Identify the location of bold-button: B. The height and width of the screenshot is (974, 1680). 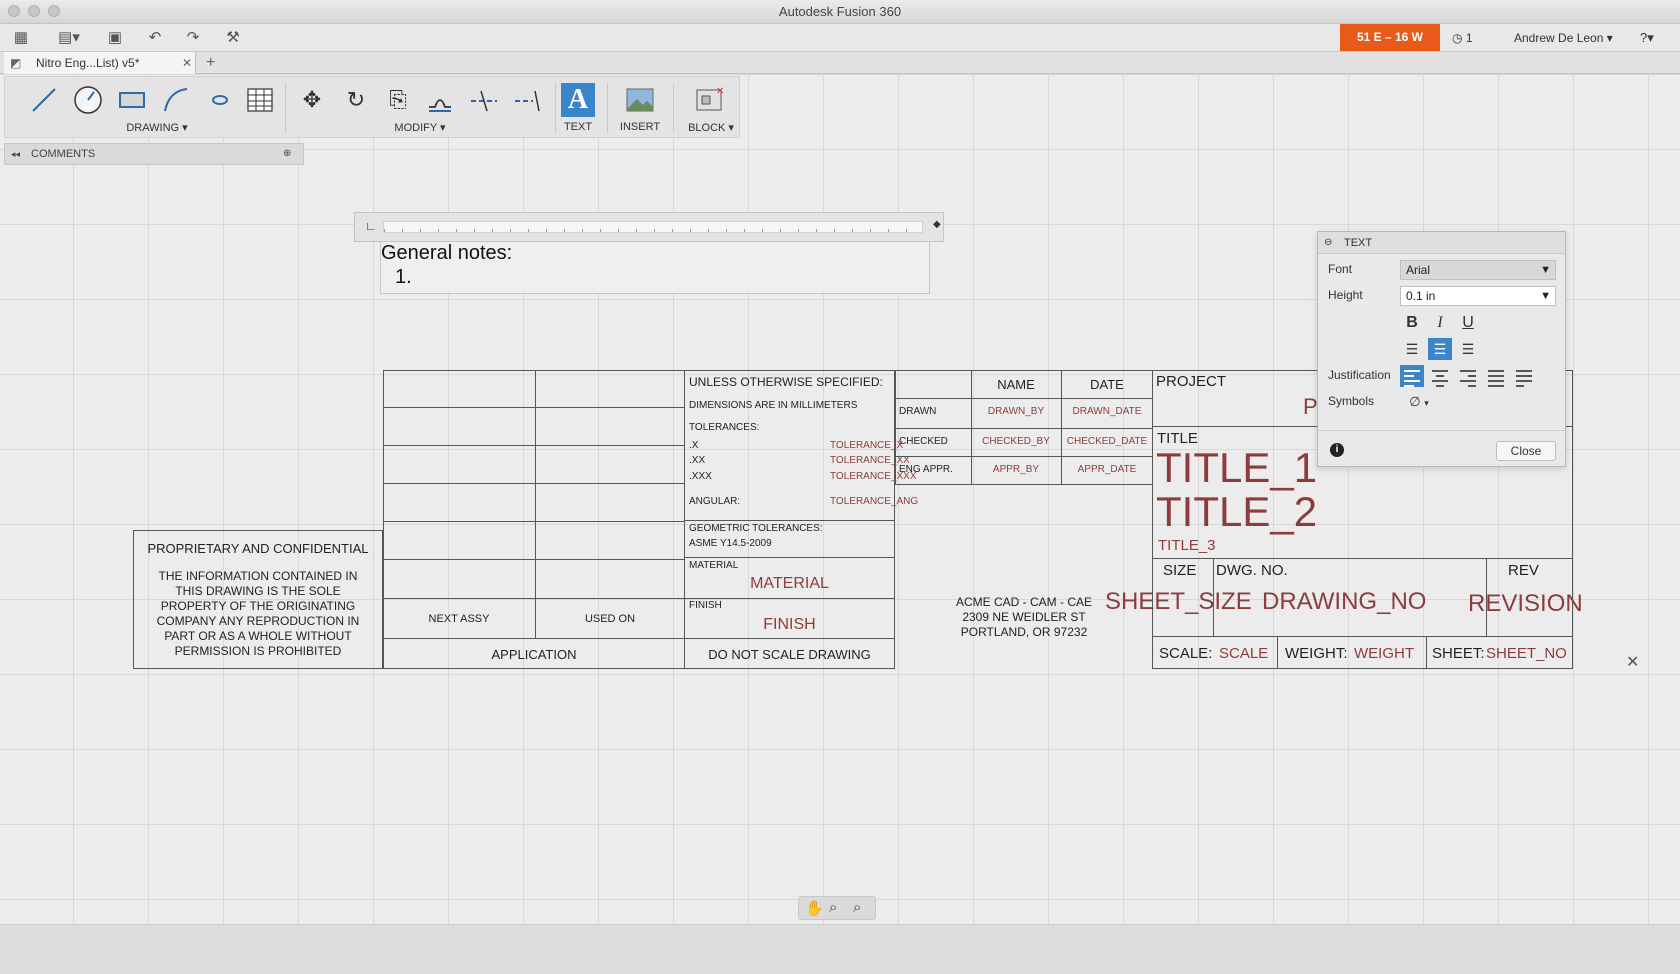
(1412, 323).